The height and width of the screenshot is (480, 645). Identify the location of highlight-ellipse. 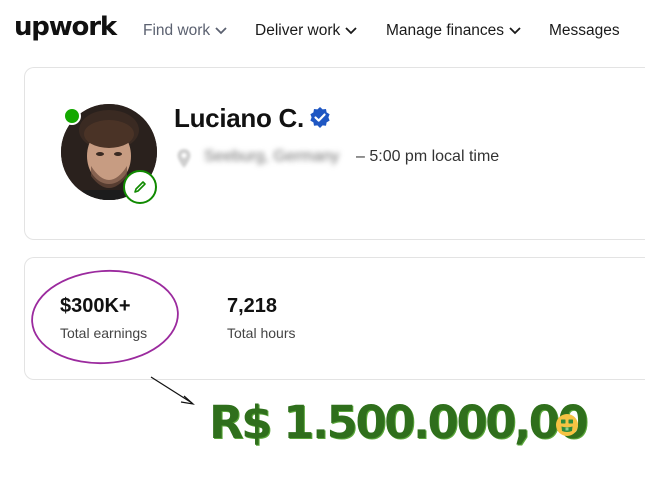
(105, 317).